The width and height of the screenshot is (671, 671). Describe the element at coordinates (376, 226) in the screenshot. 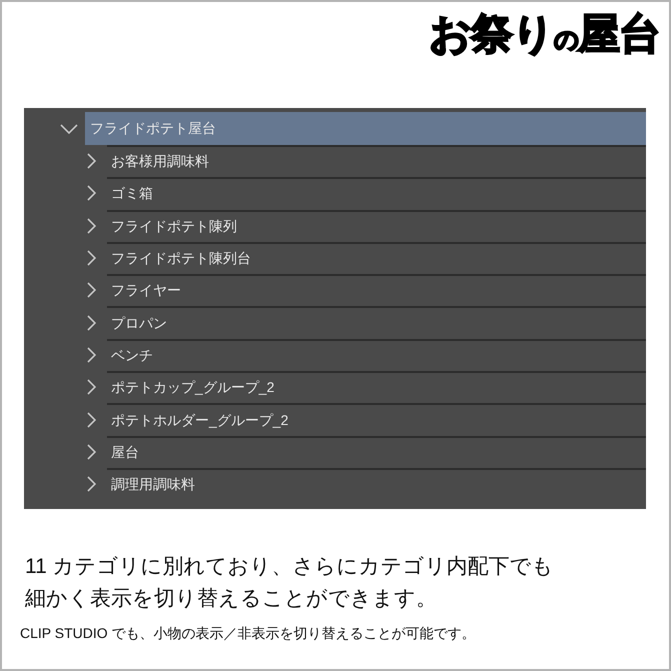

I see `tree-item: フライドポテト陳列` at that location.